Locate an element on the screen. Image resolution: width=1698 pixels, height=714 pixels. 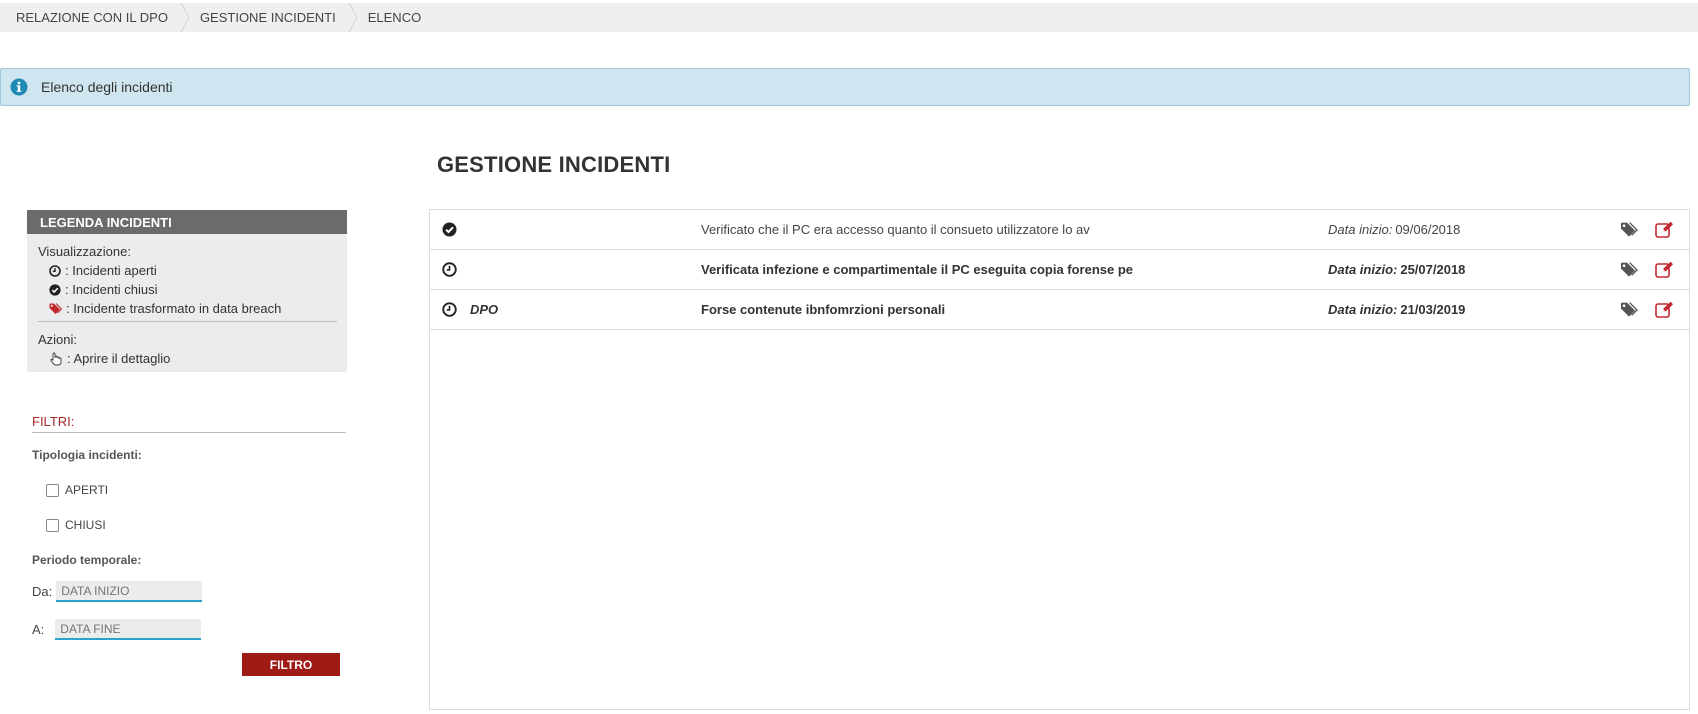
owner-cell: DPO is located at coordinates (484, 309).